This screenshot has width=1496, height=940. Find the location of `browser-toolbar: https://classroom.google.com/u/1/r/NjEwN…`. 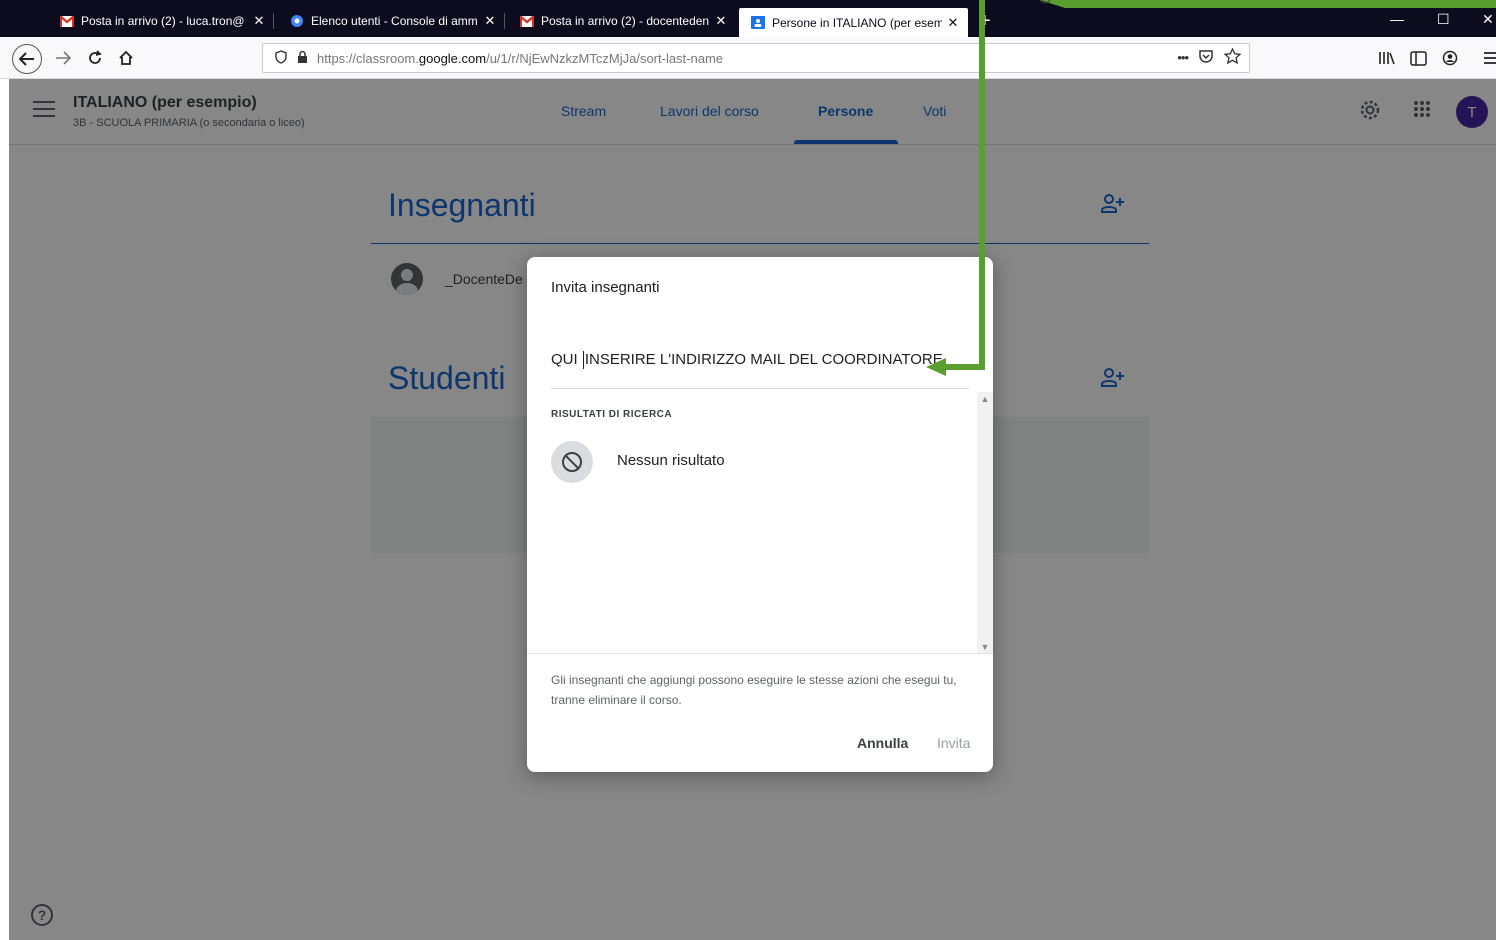

browser-toolbar: https://classroom.google.com/u/1/r/NjEwN… is located at coordinates (748, 58).